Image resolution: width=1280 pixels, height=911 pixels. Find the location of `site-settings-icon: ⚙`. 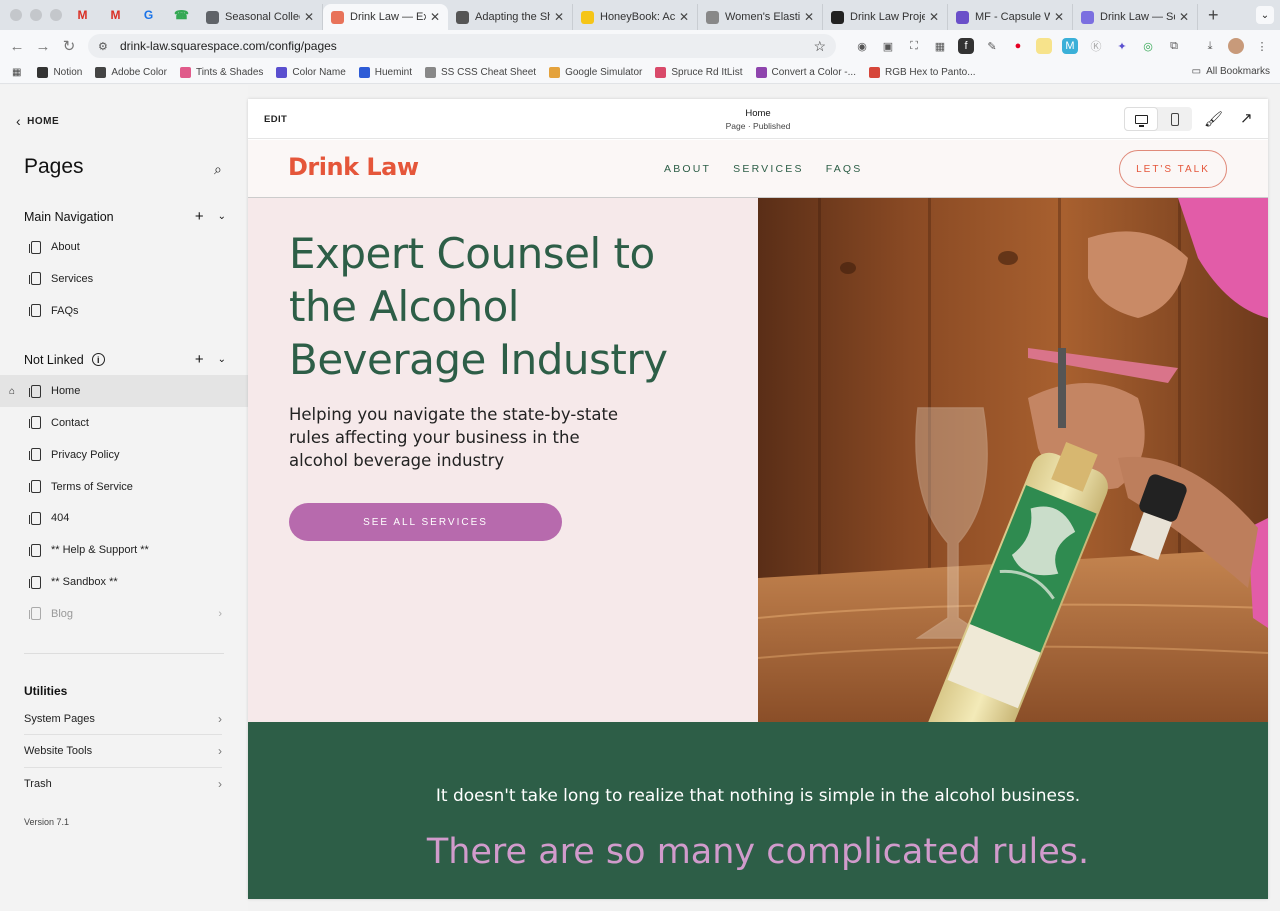

site-settings-icon: ⚙ is located at coordinates (105, 46).